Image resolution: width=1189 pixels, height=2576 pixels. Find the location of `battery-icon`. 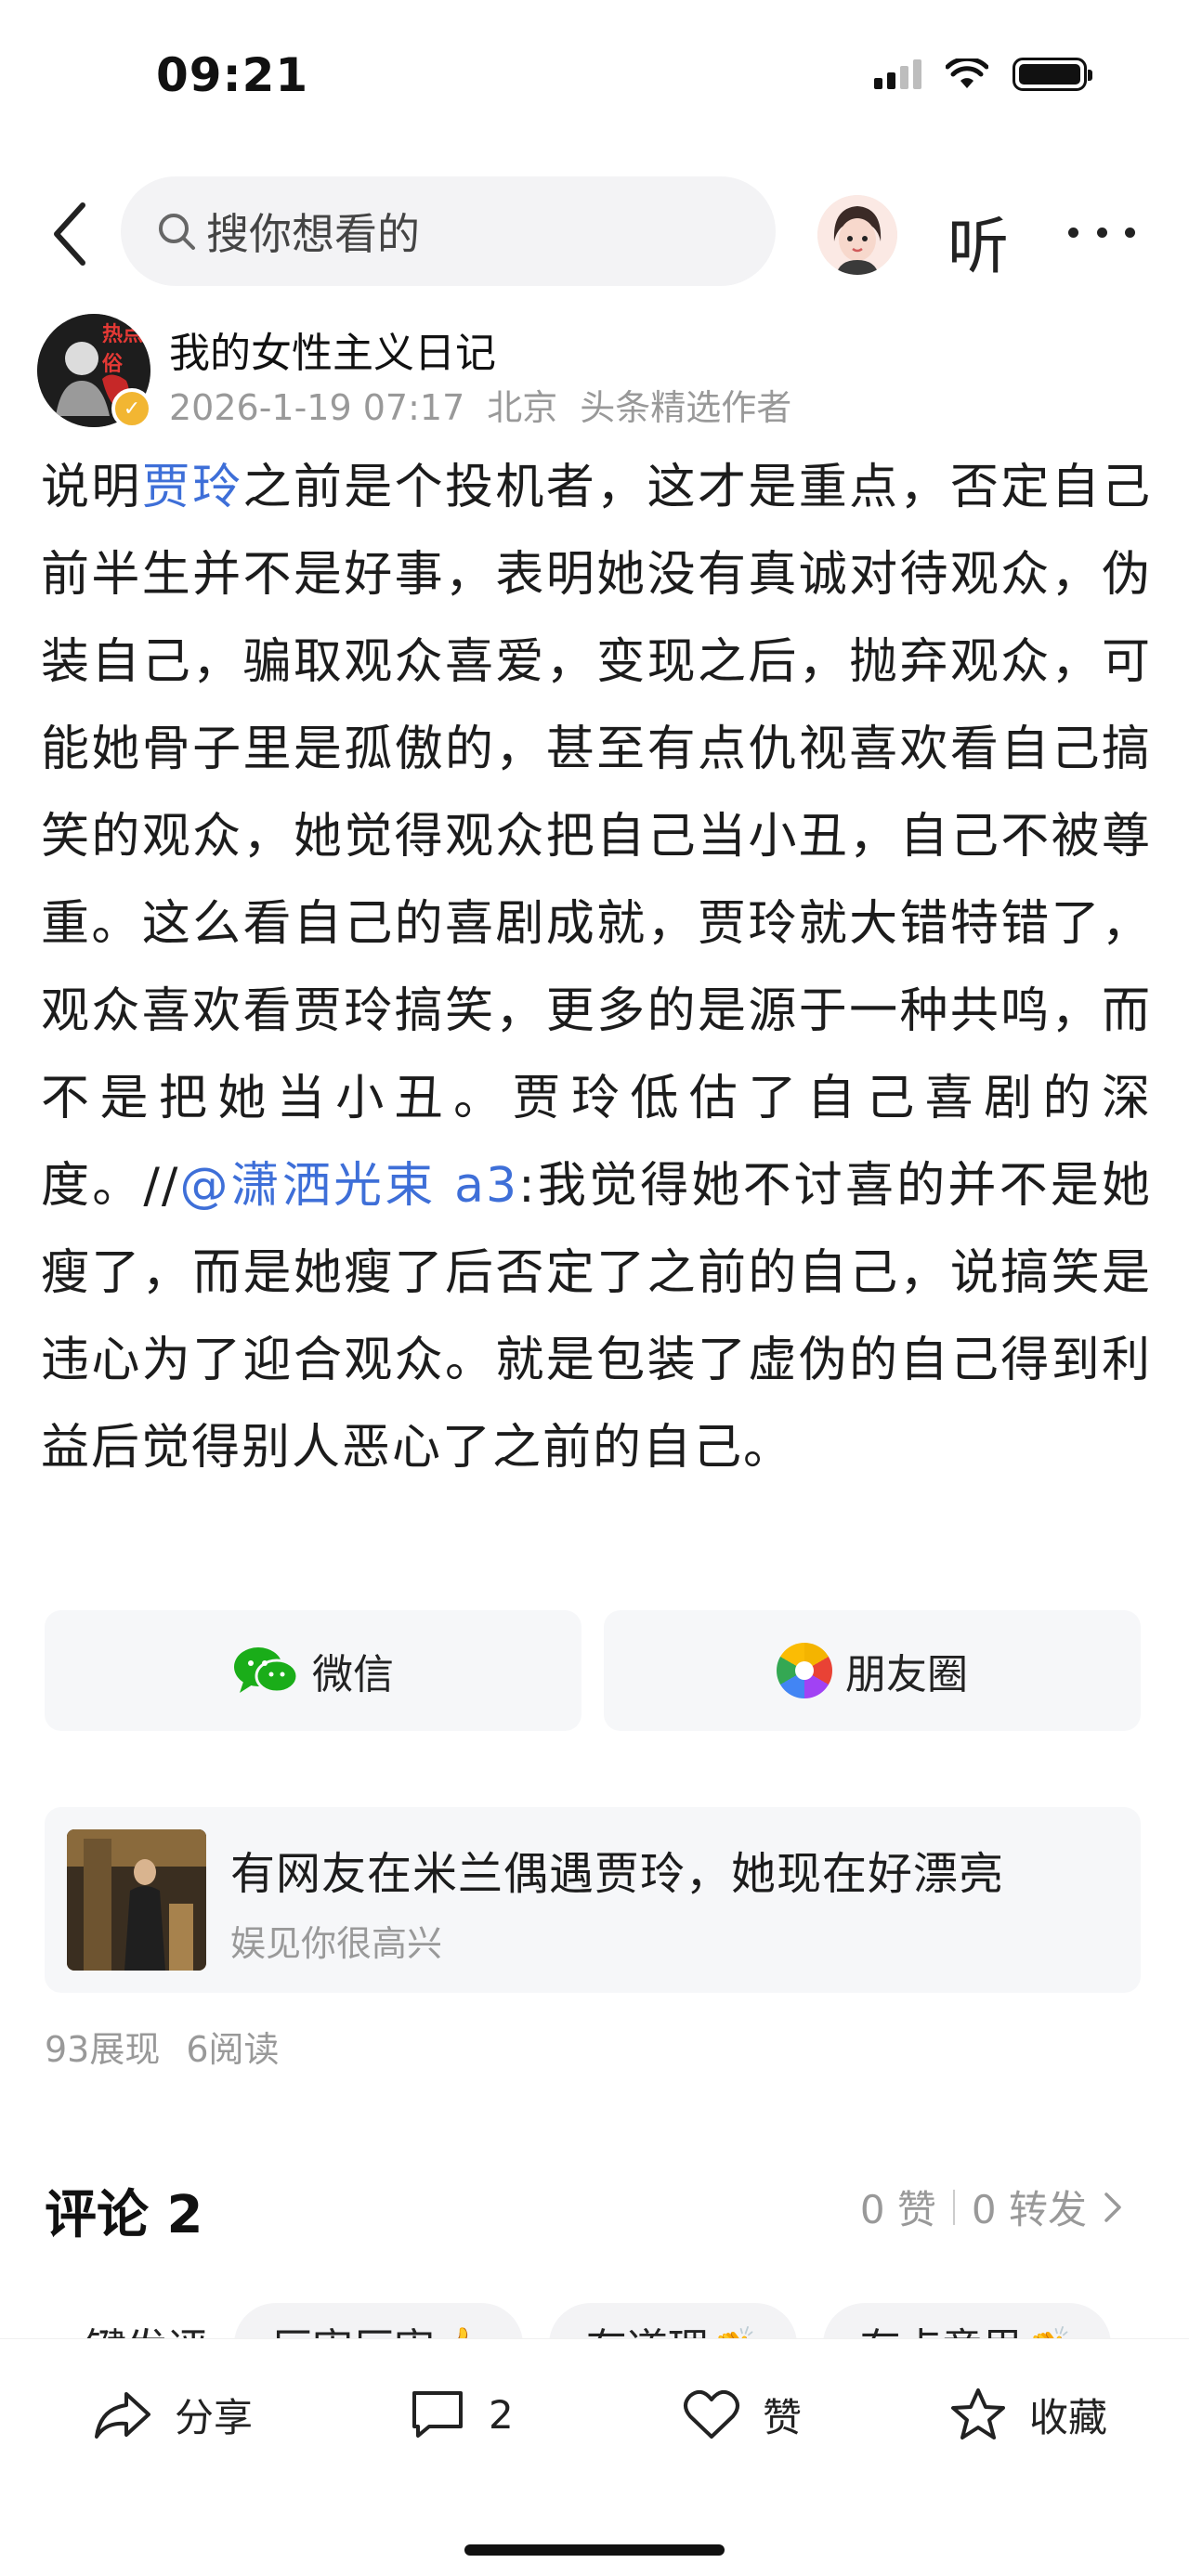

battery-icon is located at coordinates (1053, 75).